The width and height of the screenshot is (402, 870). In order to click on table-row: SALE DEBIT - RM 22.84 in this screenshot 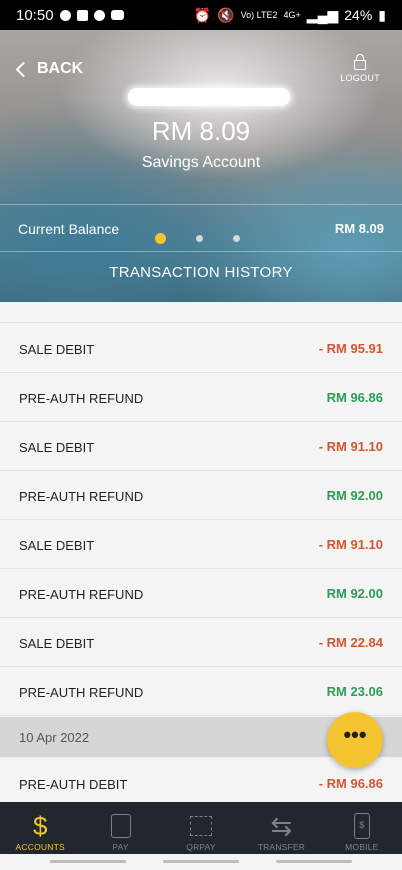, I will do `click(201, 642)`.